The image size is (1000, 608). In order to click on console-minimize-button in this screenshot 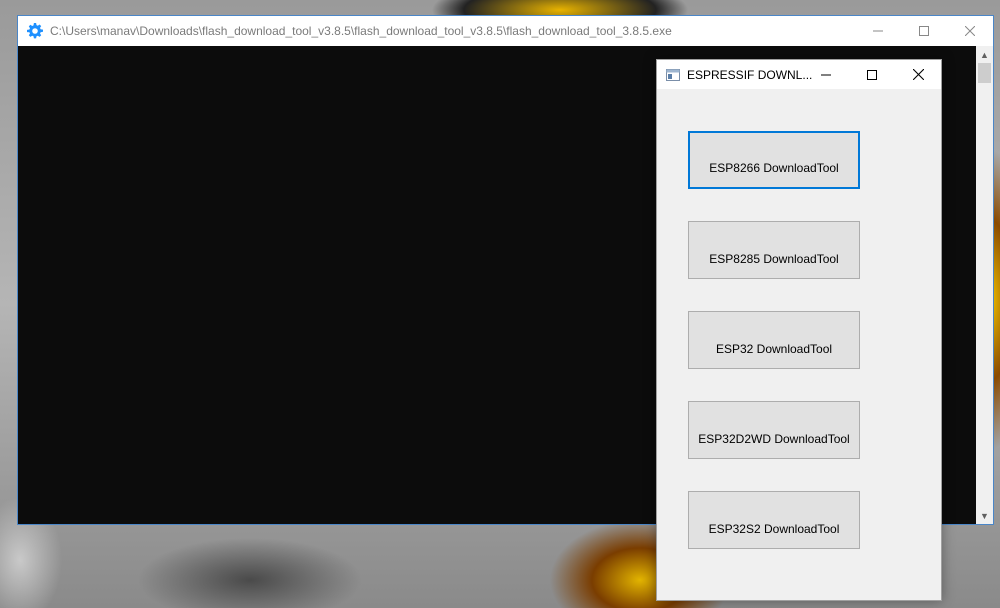, I will do `click(878, 31)`.